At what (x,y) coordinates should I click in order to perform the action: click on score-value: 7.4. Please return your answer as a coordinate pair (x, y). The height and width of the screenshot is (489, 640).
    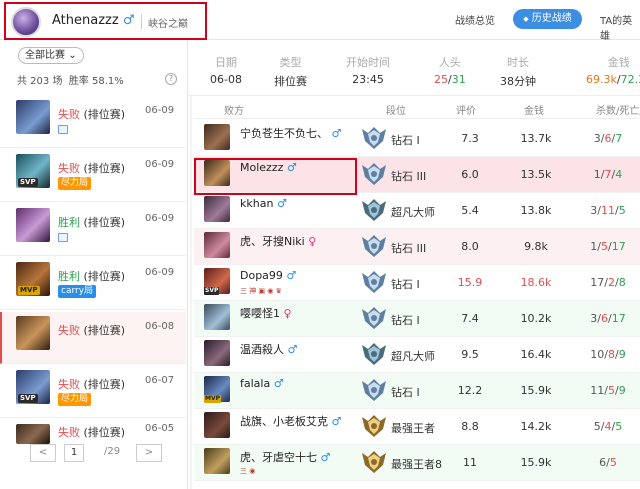
    Looking at the image, I should click on (470, 318).